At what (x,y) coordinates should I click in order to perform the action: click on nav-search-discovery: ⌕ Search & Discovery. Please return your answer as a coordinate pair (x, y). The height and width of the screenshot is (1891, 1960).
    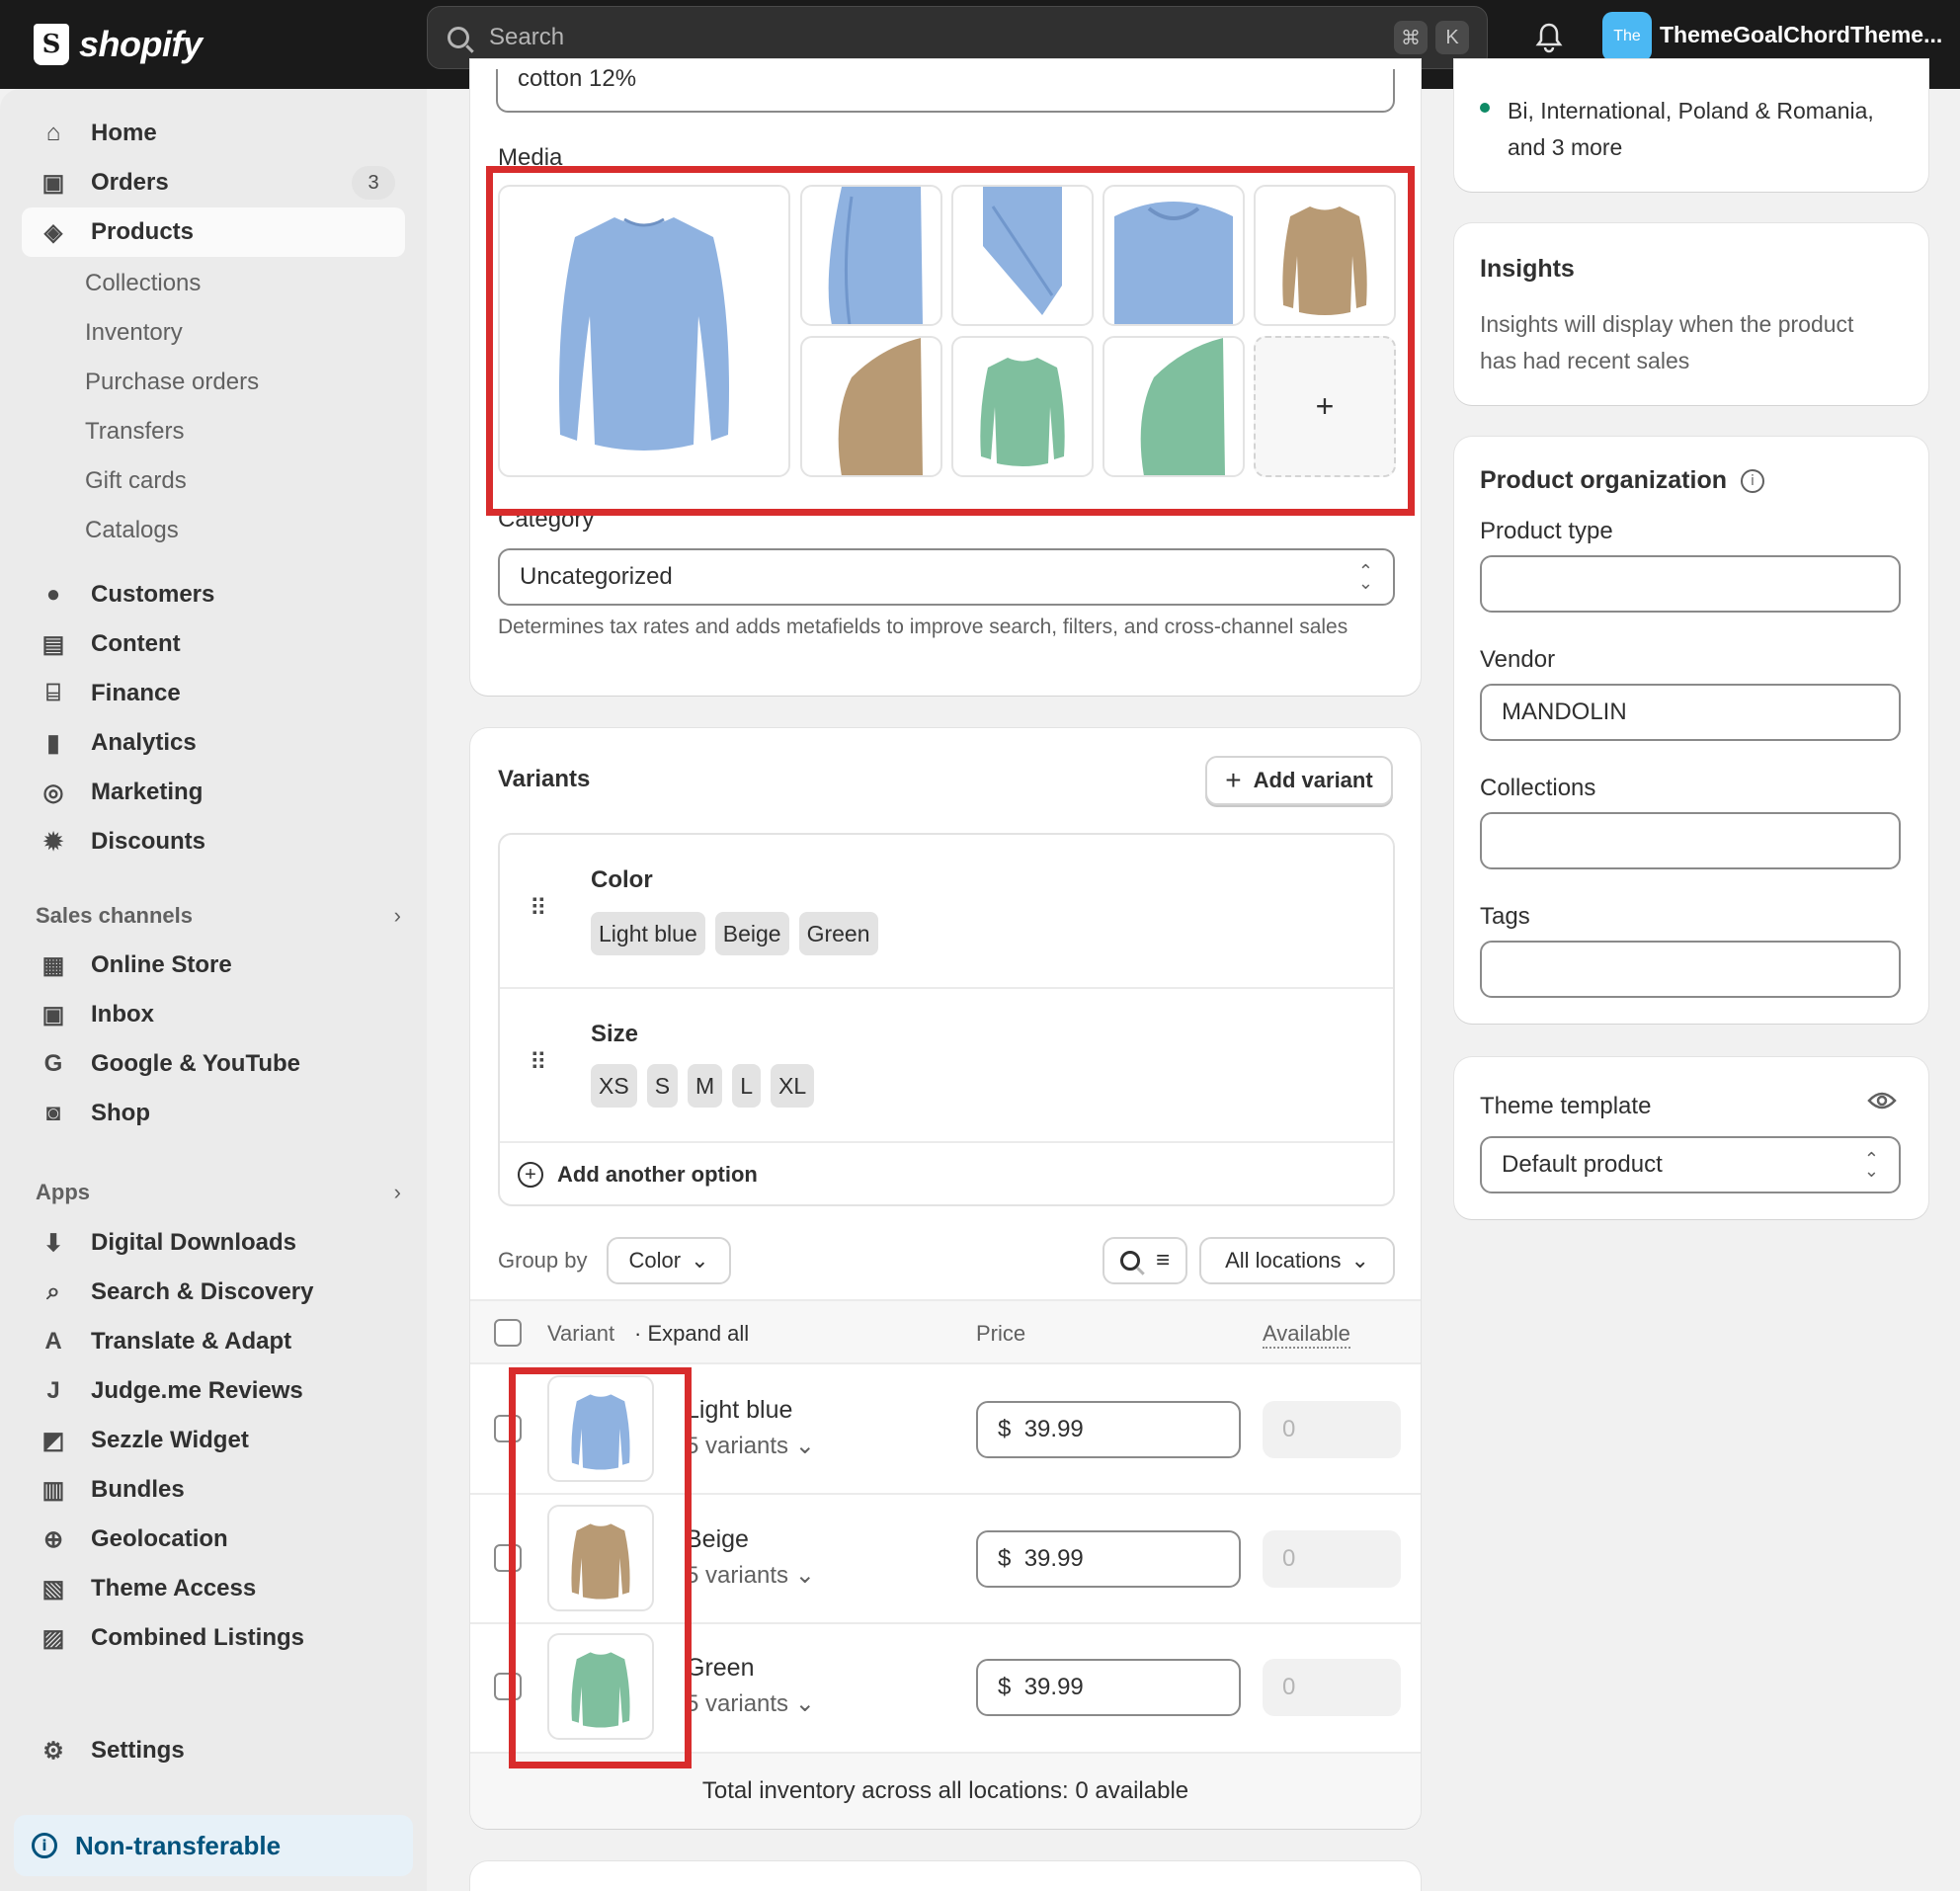
    Looking at the image, I should click on (213, 1292).